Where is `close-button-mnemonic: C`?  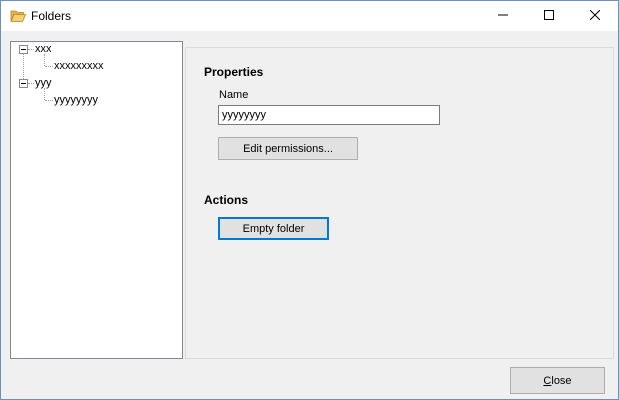
close-button-mnemonic: C is located at coordinates (547, 380).